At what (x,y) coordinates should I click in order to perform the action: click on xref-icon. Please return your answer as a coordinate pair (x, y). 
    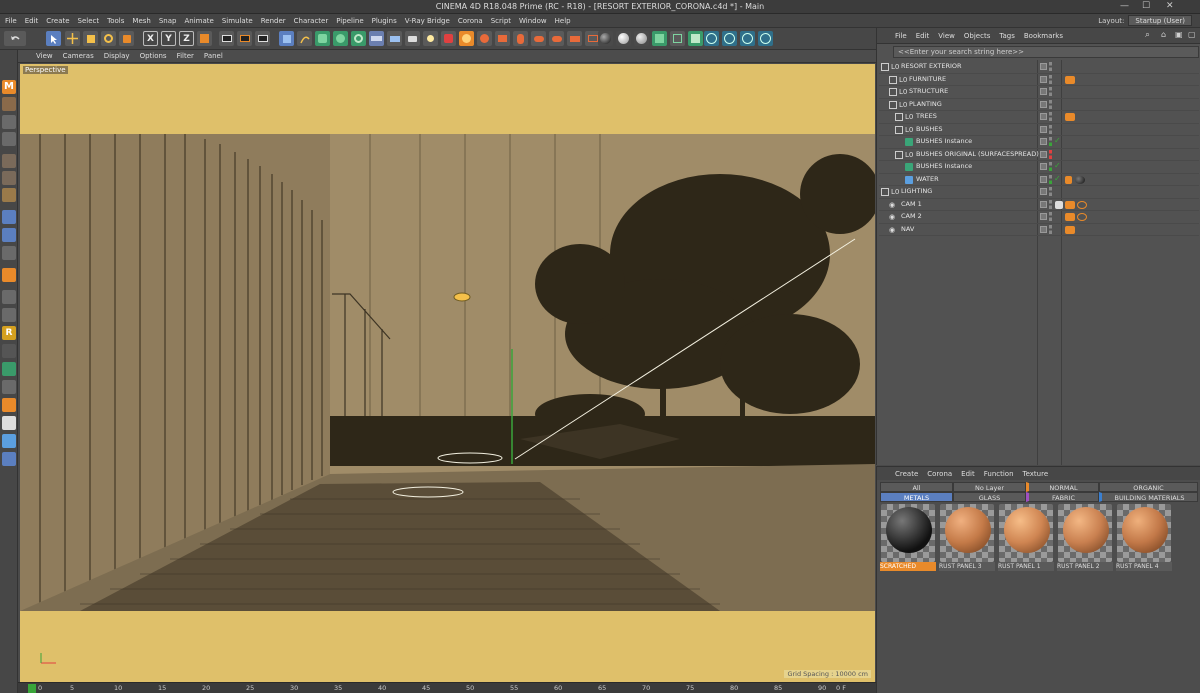
    Looking at the image, I should click on (9, 441).